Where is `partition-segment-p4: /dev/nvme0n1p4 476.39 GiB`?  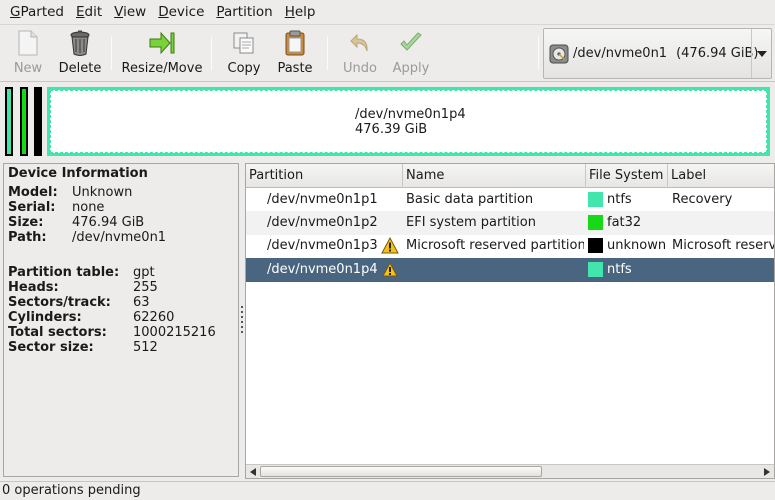
partition-segment-p4: /dev/nvme0n1p4 476.39 GiB is located at coordinates (408, 121).